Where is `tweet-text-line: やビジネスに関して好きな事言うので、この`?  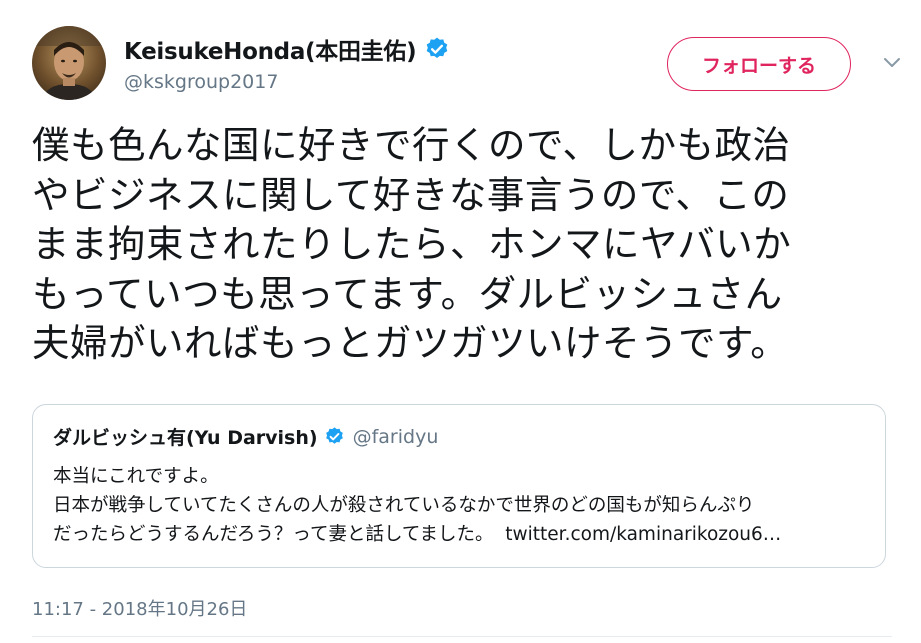
tweet-text-line: やビジネスに関して好きな事言うので、この is located at coordinates (411, 194).